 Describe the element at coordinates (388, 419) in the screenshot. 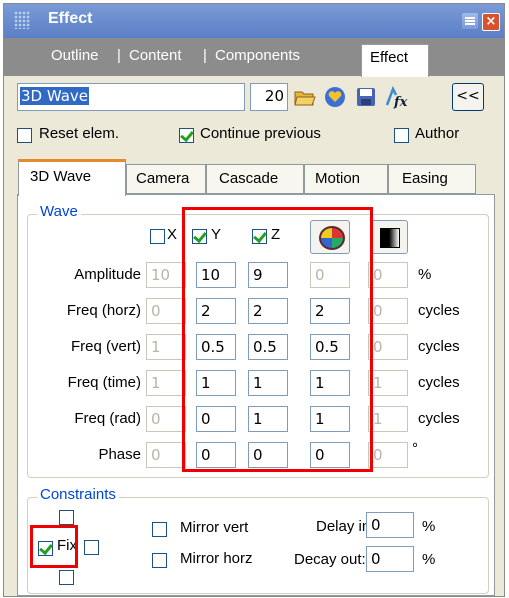

I see `freq-rad-gradient-input: 1` at that location.